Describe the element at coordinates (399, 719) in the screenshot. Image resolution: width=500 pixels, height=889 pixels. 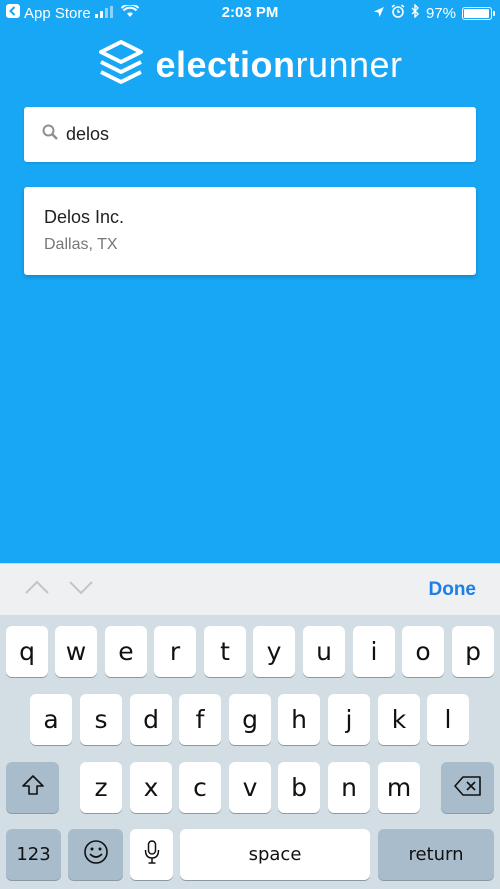
I see `key-k: k` at that location.